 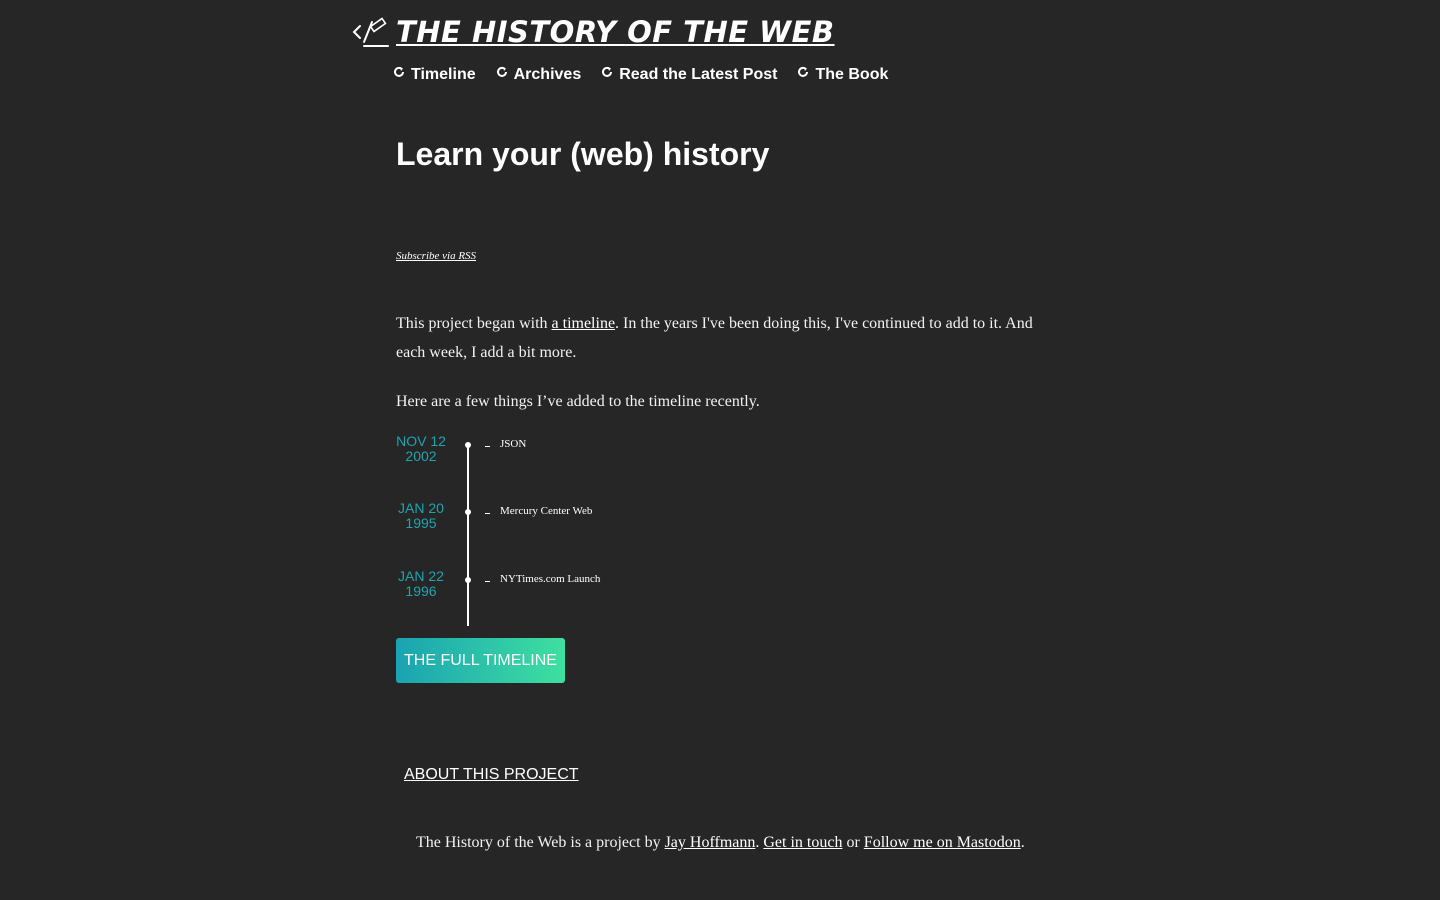 I want to click on nav-item-the-book: The Book, so click(x=842, y=75).